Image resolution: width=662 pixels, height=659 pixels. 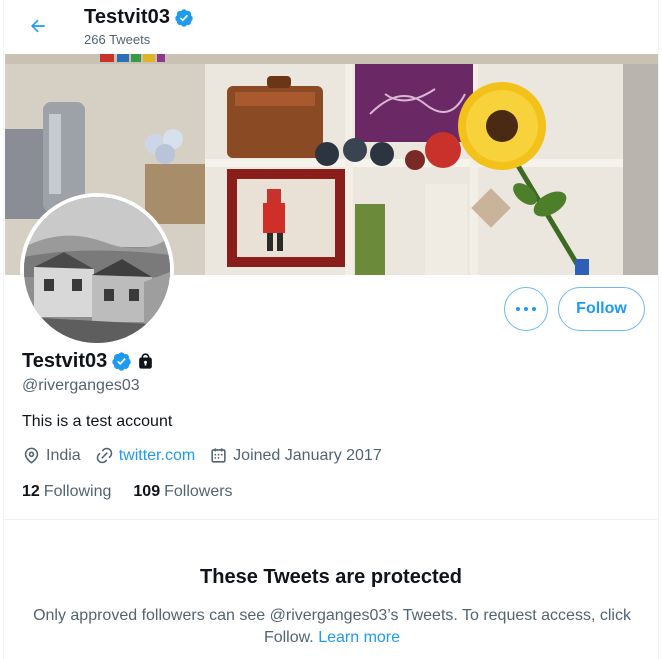 I want to click on more-options-button, so click(x=526, y=309).